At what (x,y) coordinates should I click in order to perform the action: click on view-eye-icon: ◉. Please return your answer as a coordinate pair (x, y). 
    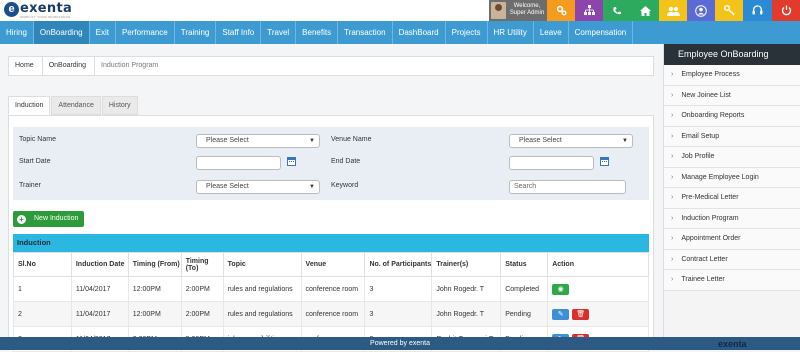
    Looking at the image, I should click on (561, 289).